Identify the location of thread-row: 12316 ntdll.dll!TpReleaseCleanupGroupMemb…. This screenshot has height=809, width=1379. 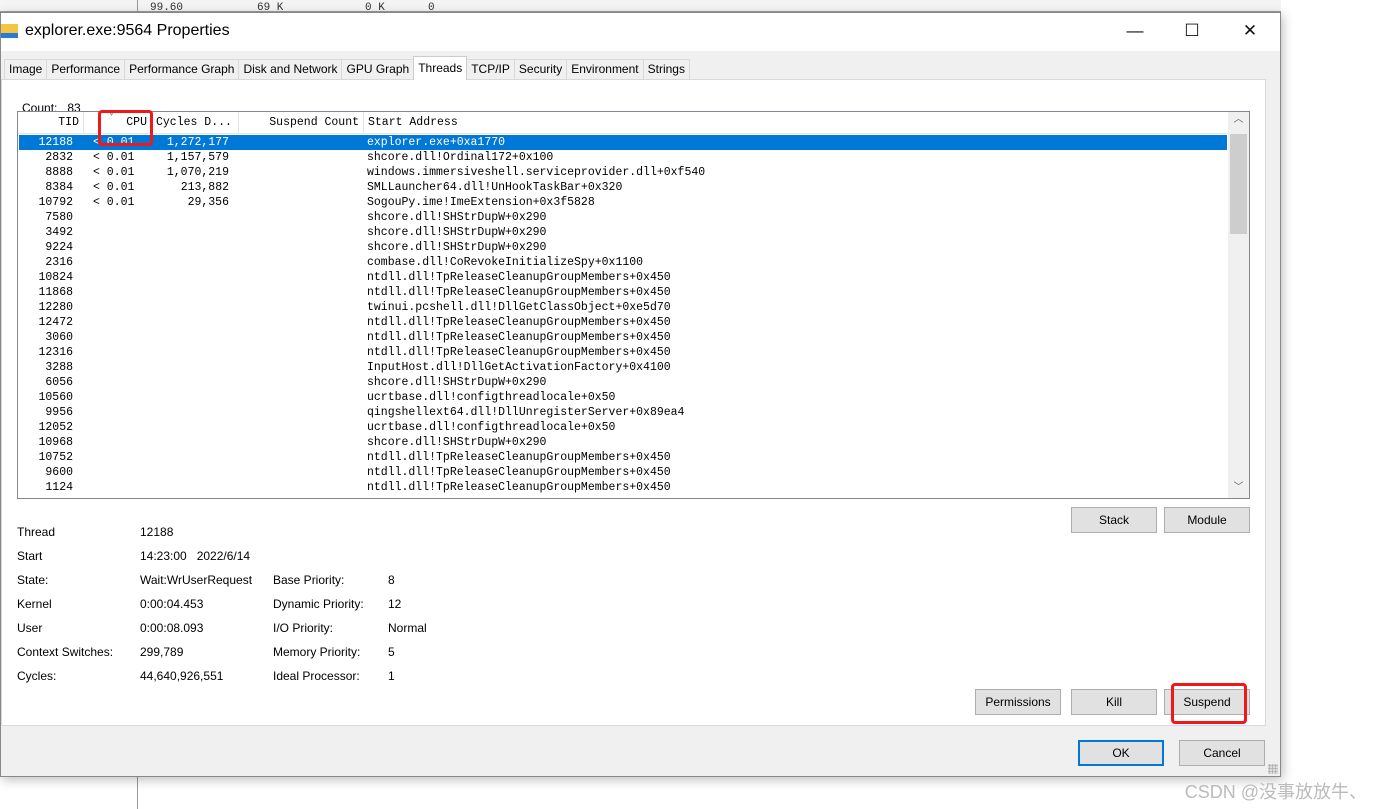
(623, 352).